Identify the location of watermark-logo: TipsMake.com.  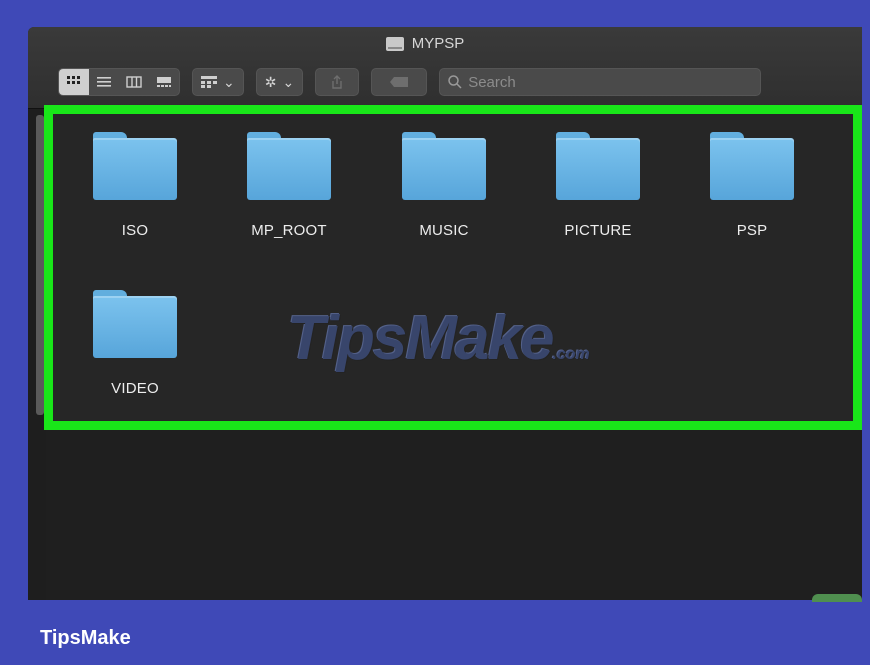
(438, 338).